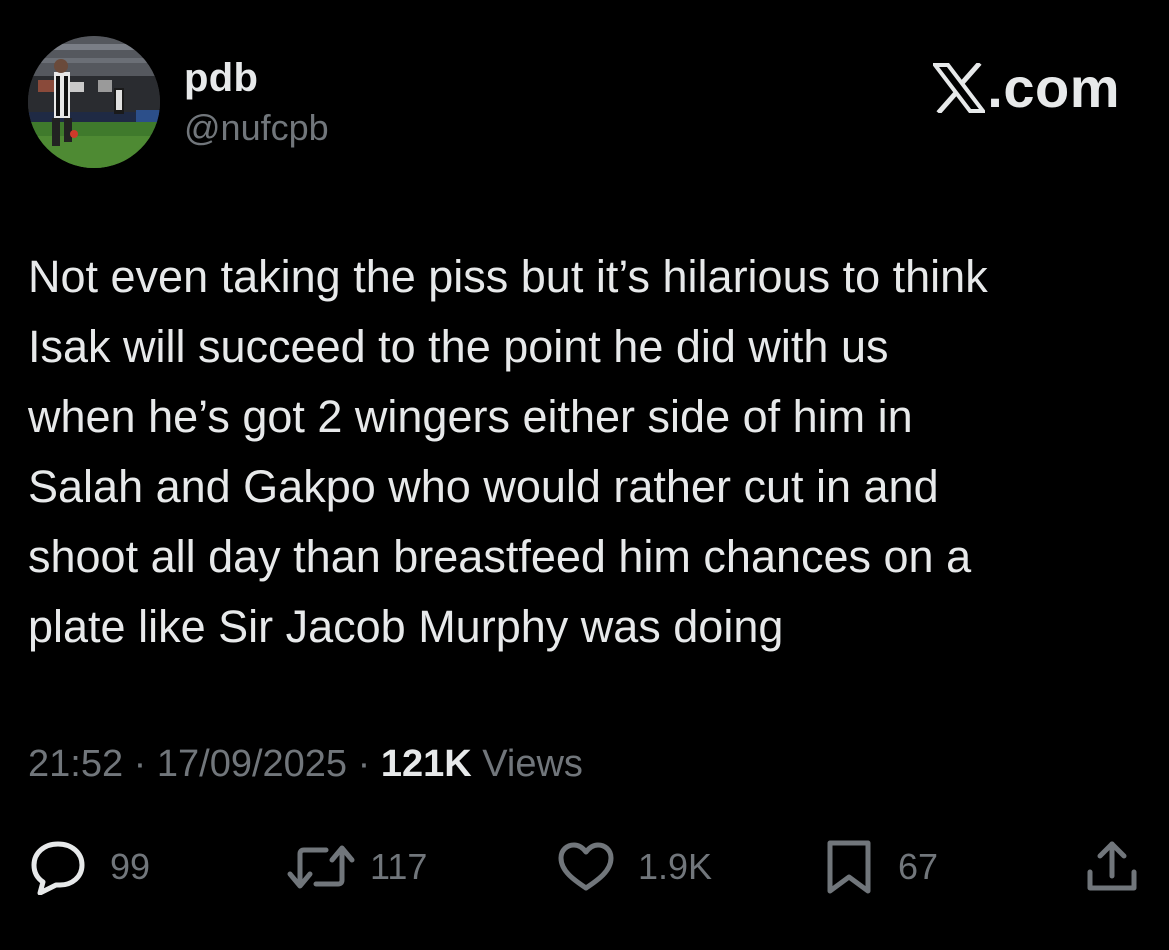  What do you see at coordinates (675, 866) in the screenshot?
I see `like-count: 1.9K` at bounding box center [675, 866].